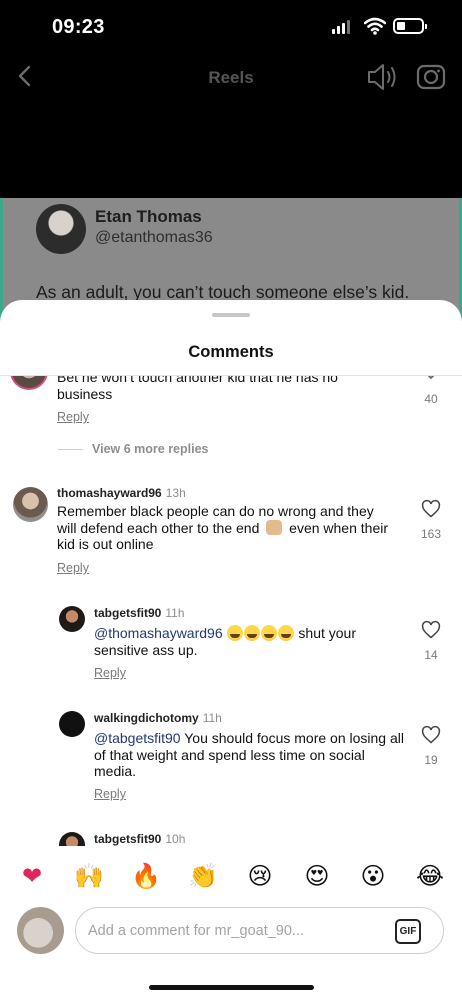 This screenshot has height=1000, width=462. I want to click on comment-username: tabgetsfit90 10h, so click(139, 839).